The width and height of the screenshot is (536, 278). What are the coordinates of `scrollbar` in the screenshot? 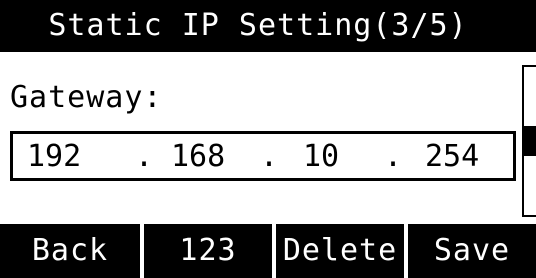 It's located at (529, 141).